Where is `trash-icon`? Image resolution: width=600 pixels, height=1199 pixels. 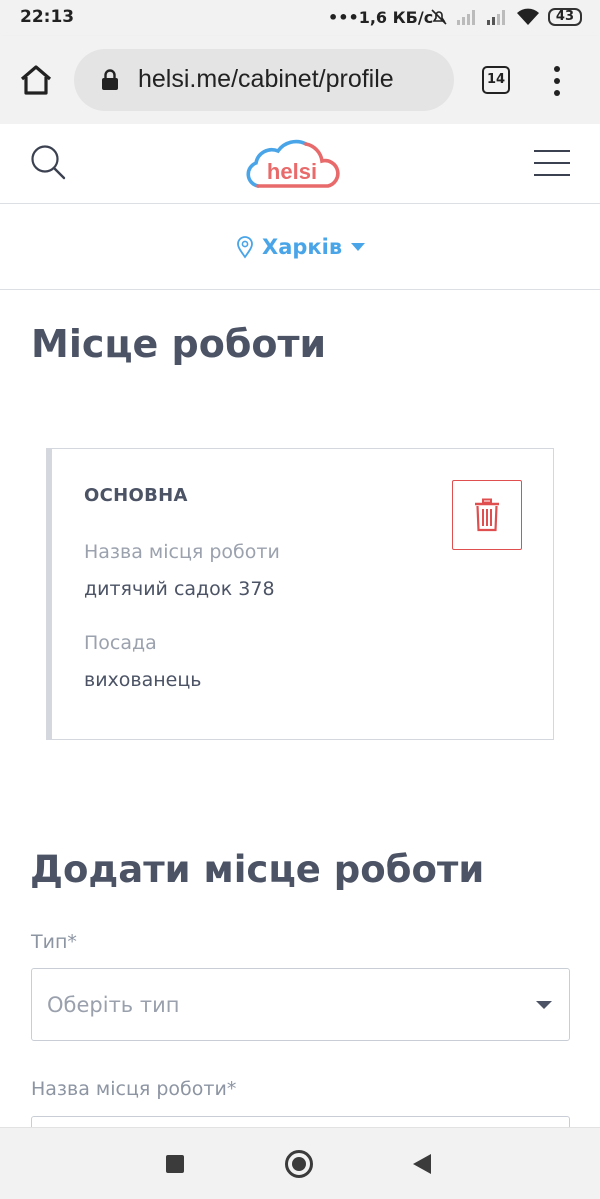 trash-icon is located at coordinates (487, 515).